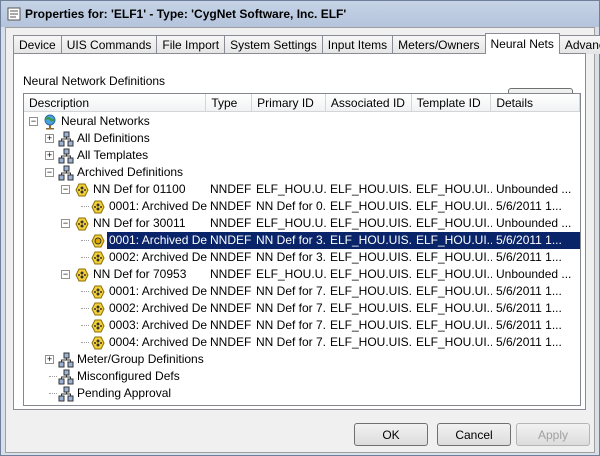 The width and height of the screenshot is (600, 456). What do you see at coordinates (94, 81) in the screenshot?
I see `section-label: Neural Network Definitions` at bounding box center [94, 81].